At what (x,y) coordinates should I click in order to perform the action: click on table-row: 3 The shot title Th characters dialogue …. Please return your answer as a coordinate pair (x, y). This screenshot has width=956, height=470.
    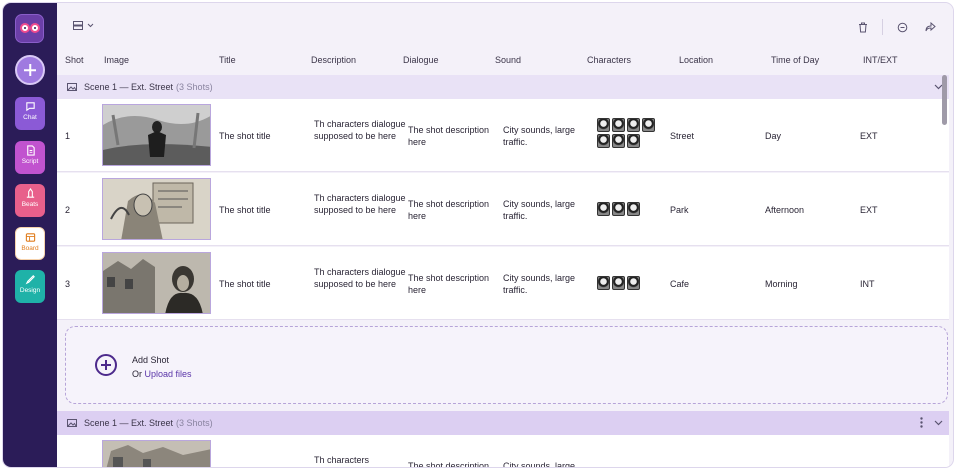
    Looking at the image, I should click on (503, 283).